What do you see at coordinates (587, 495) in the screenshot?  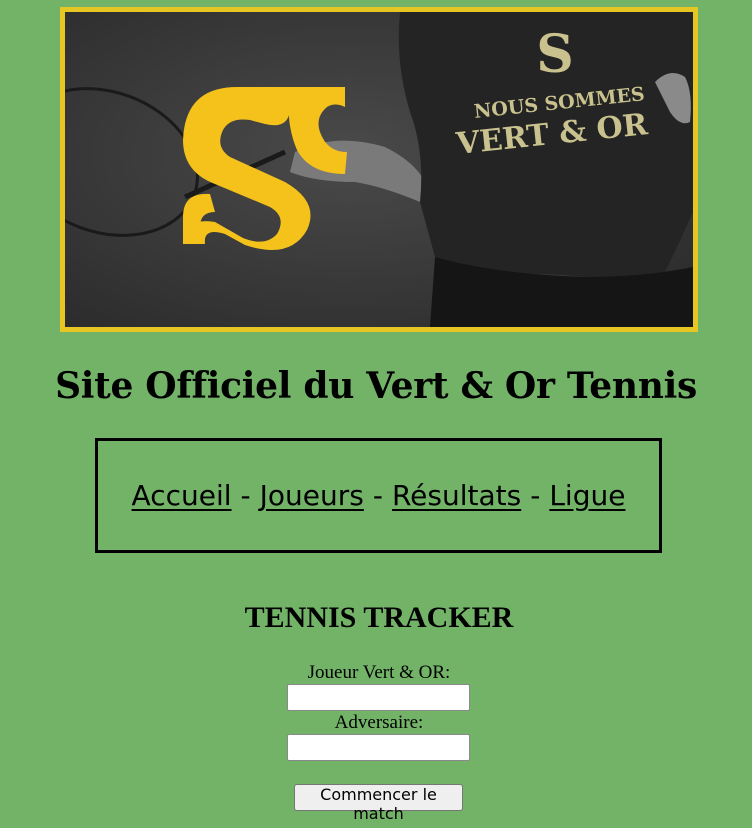 I see `nav-link-ligue: Ligue` at bounding box center [587, 495].